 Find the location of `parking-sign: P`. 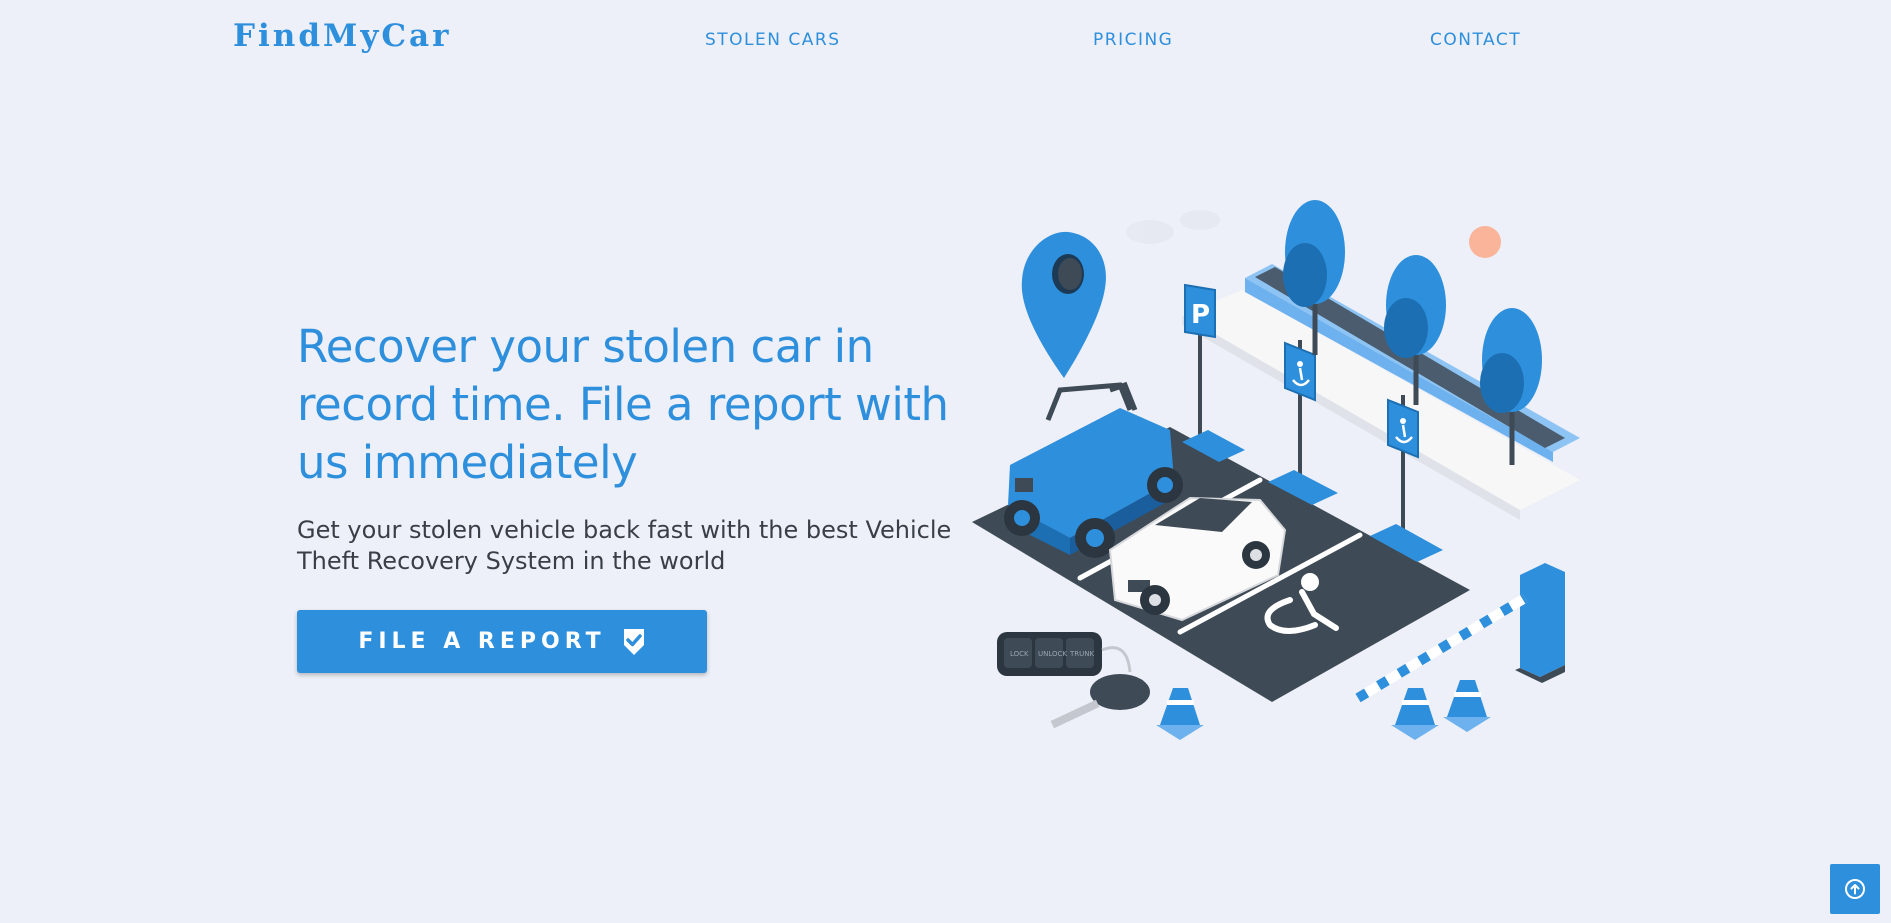

parking-sign: P is located at coordinates (1200, 366).